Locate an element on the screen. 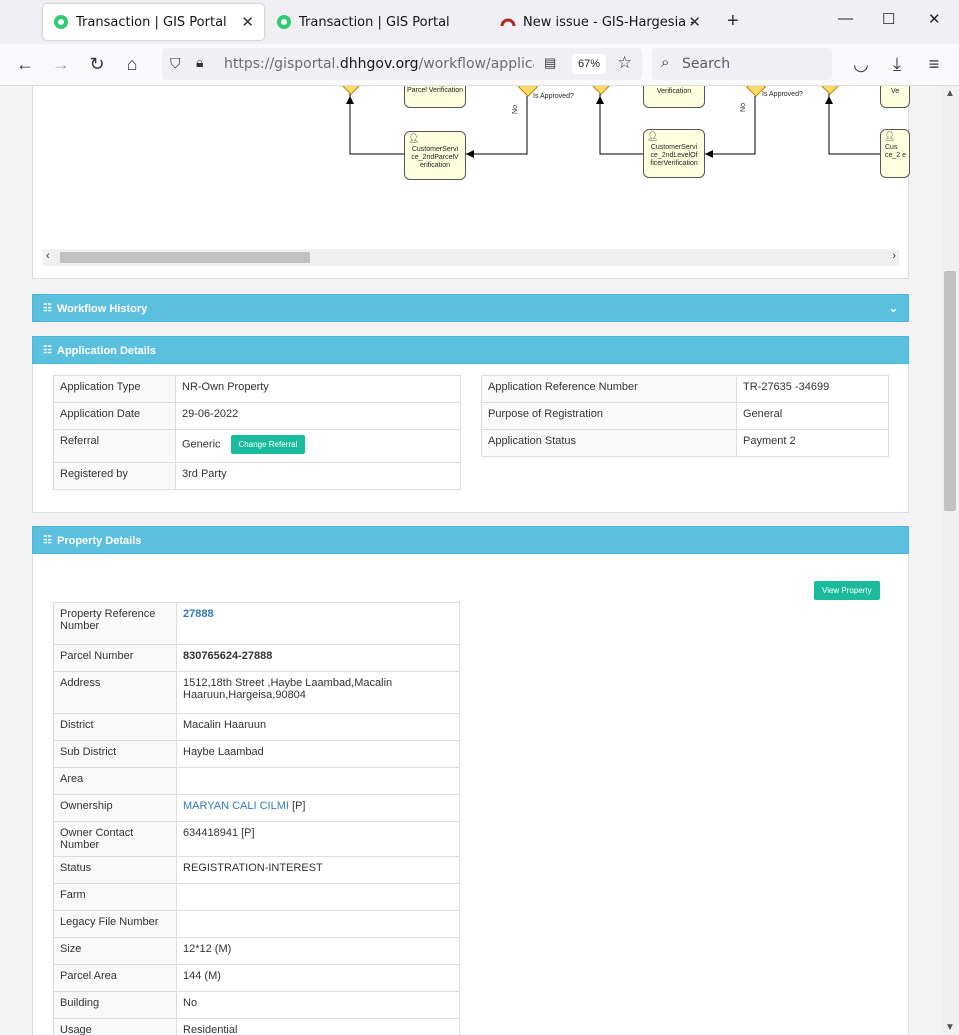 This screenshot has height=1035, width=959. application-details-header: ☷ Application Details is located at coordinates (470, 350).